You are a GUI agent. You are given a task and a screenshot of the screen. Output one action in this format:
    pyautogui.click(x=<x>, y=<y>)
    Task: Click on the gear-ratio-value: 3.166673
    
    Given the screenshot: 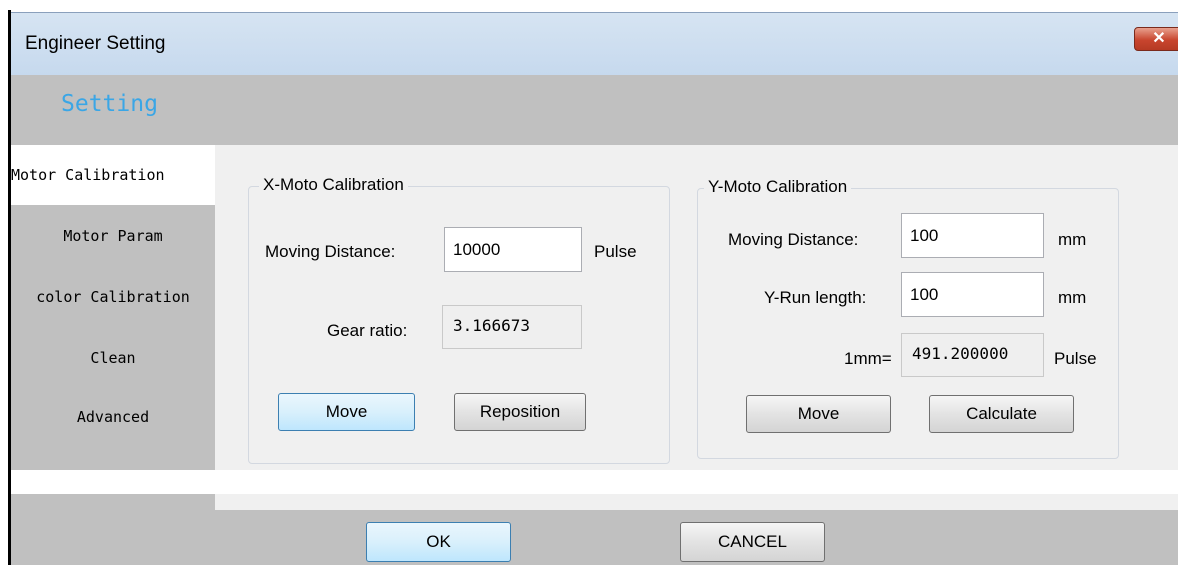 What is the action you would take?
    pyautogui.click(x=512, y=327)
    